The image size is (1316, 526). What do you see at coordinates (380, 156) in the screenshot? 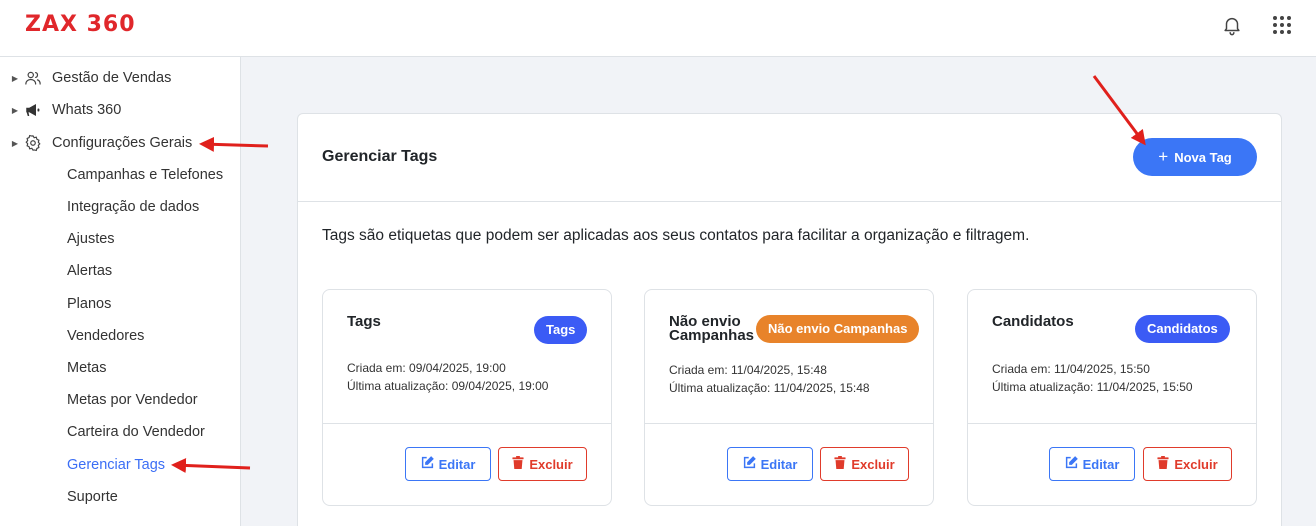
I see `page-title: Gerenciar Tags` at bounding box center [380, 156].